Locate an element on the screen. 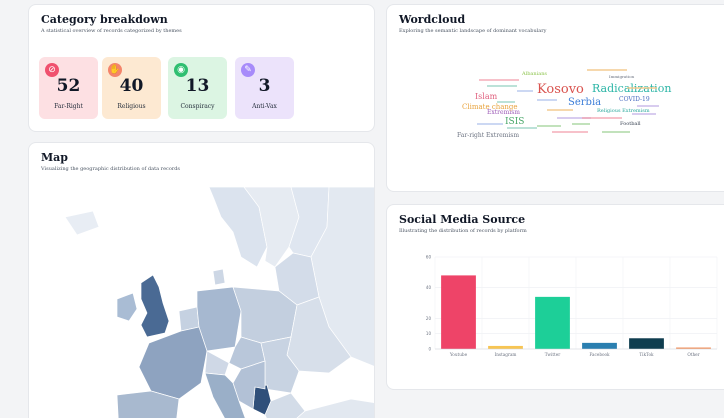 The image size is (724, 418). tile-count: 40 is located at coordinates (131, 86).